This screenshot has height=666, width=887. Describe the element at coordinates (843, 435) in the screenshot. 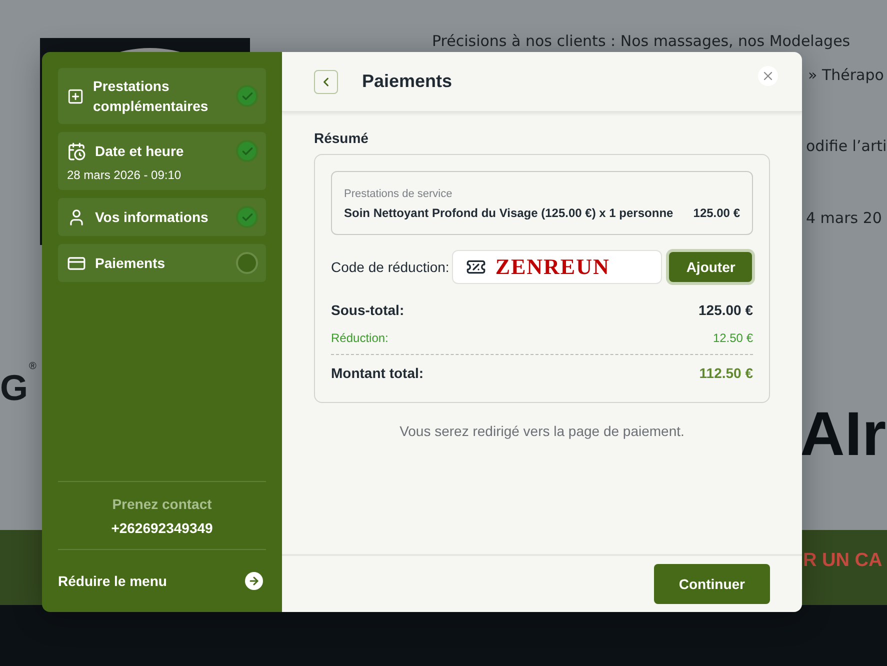

I see `brand-text: AIr` at that location.